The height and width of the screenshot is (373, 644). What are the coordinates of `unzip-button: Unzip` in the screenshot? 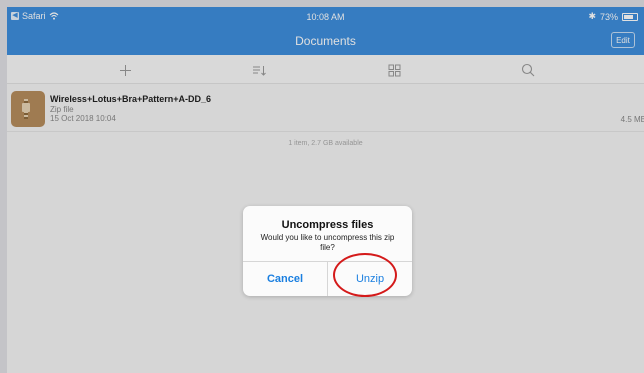 It's located at (370, 279).